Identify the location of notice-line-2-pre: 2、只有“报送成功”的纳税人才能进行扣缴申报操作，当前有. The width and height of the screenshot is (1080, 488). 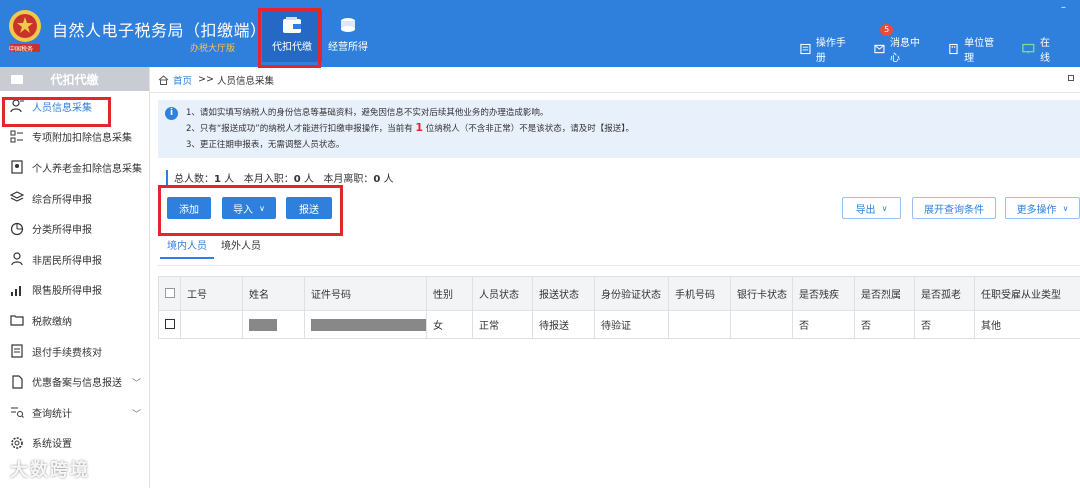
(299, 129).